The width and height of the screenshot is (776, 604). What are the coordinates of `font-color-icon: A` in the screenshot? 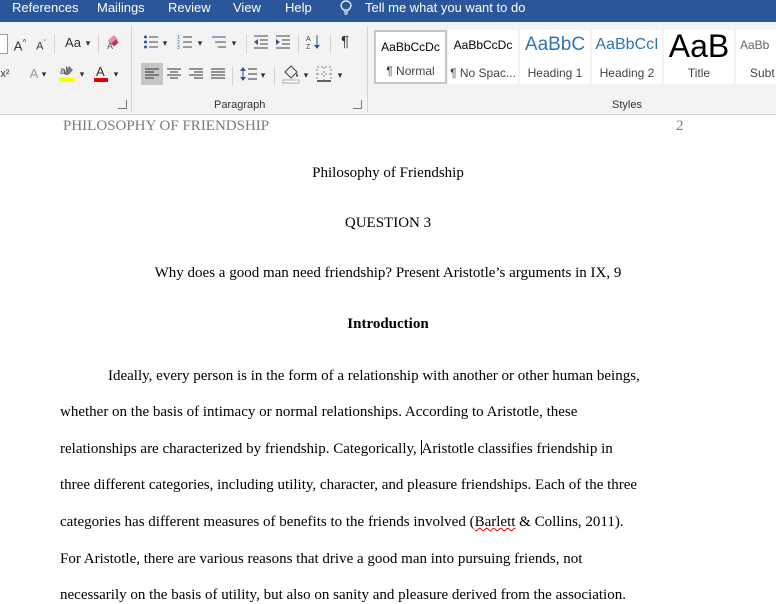 It's located at (101, 75).